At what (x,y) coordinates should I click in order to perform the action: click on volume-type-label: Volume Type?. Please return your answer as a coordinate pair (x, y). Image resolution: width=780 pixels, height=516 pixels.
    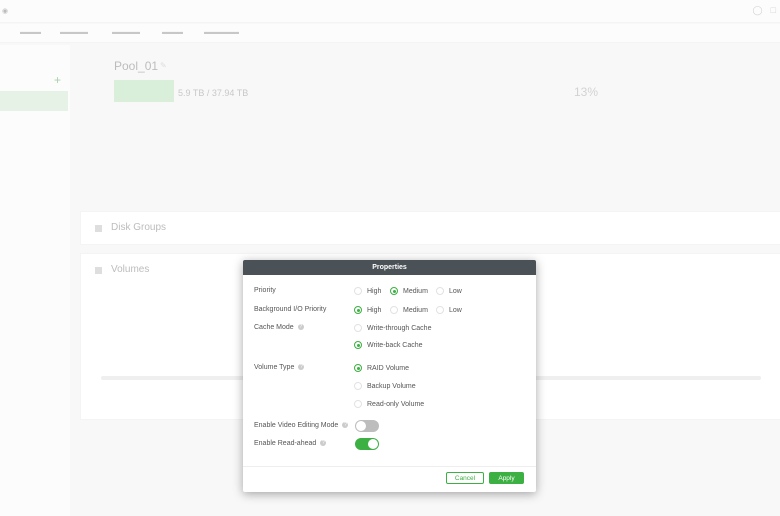
    Looking at the image, I should click on (279, 367).